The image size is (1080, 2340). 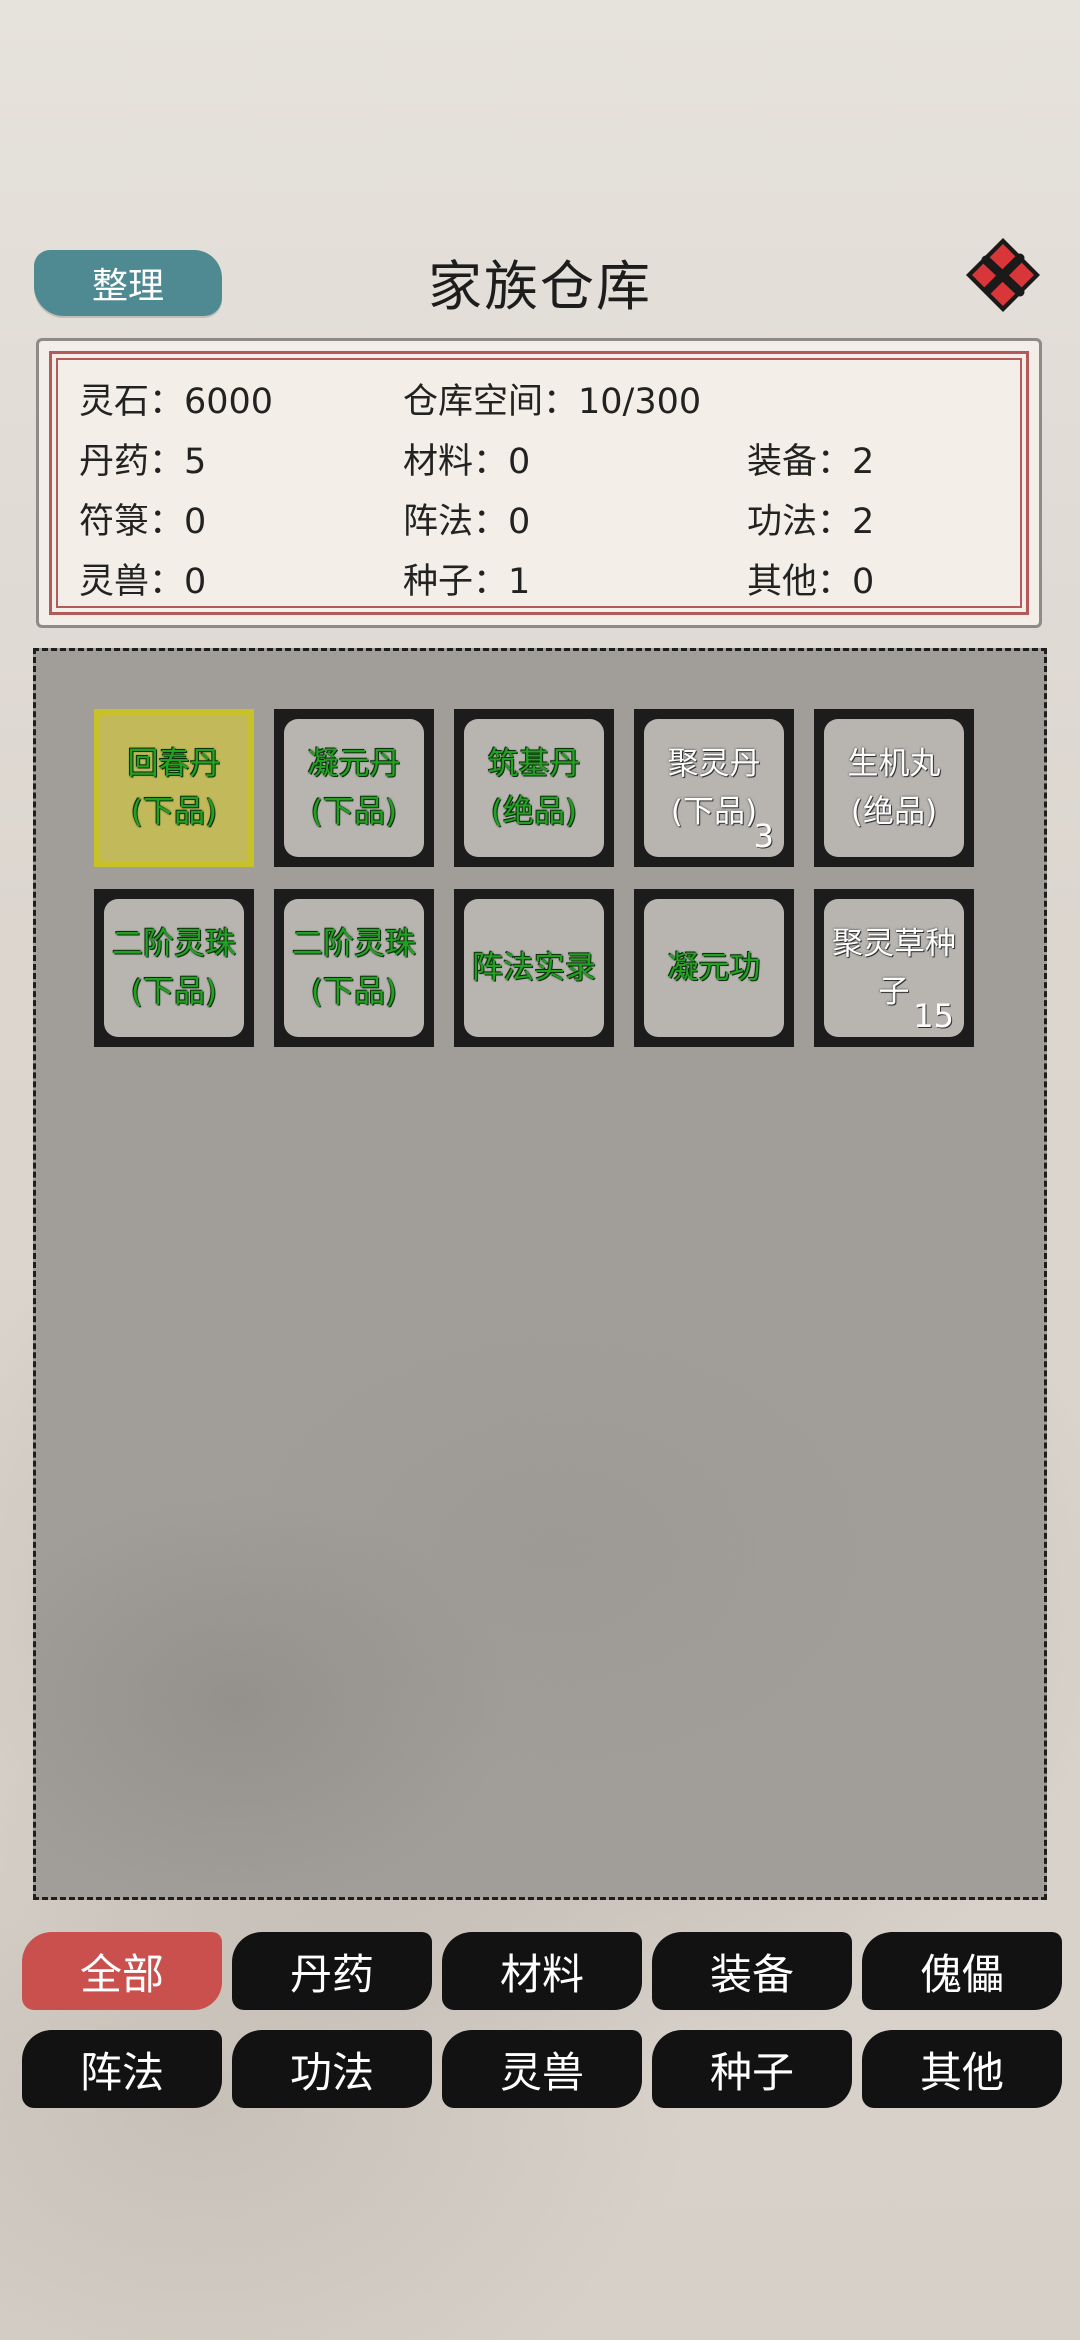 I want to click on inventory-item-name: 阵法实录, so click(x=534, y=968).